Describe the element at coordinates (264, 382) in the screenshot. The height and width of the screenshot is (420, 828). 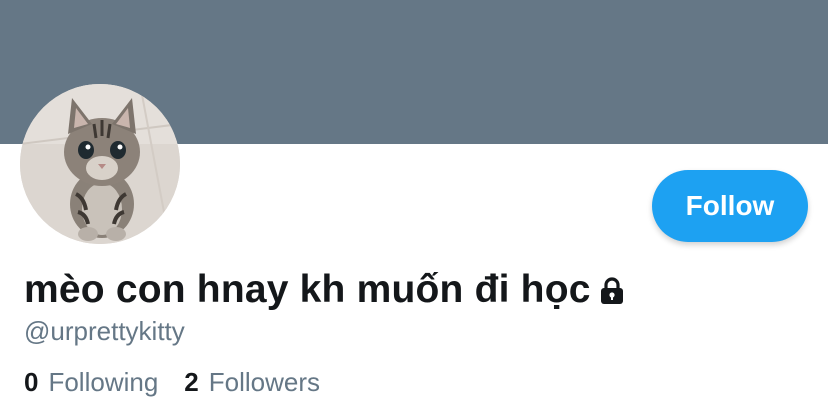
I see `followers-label: Followers` at that location.